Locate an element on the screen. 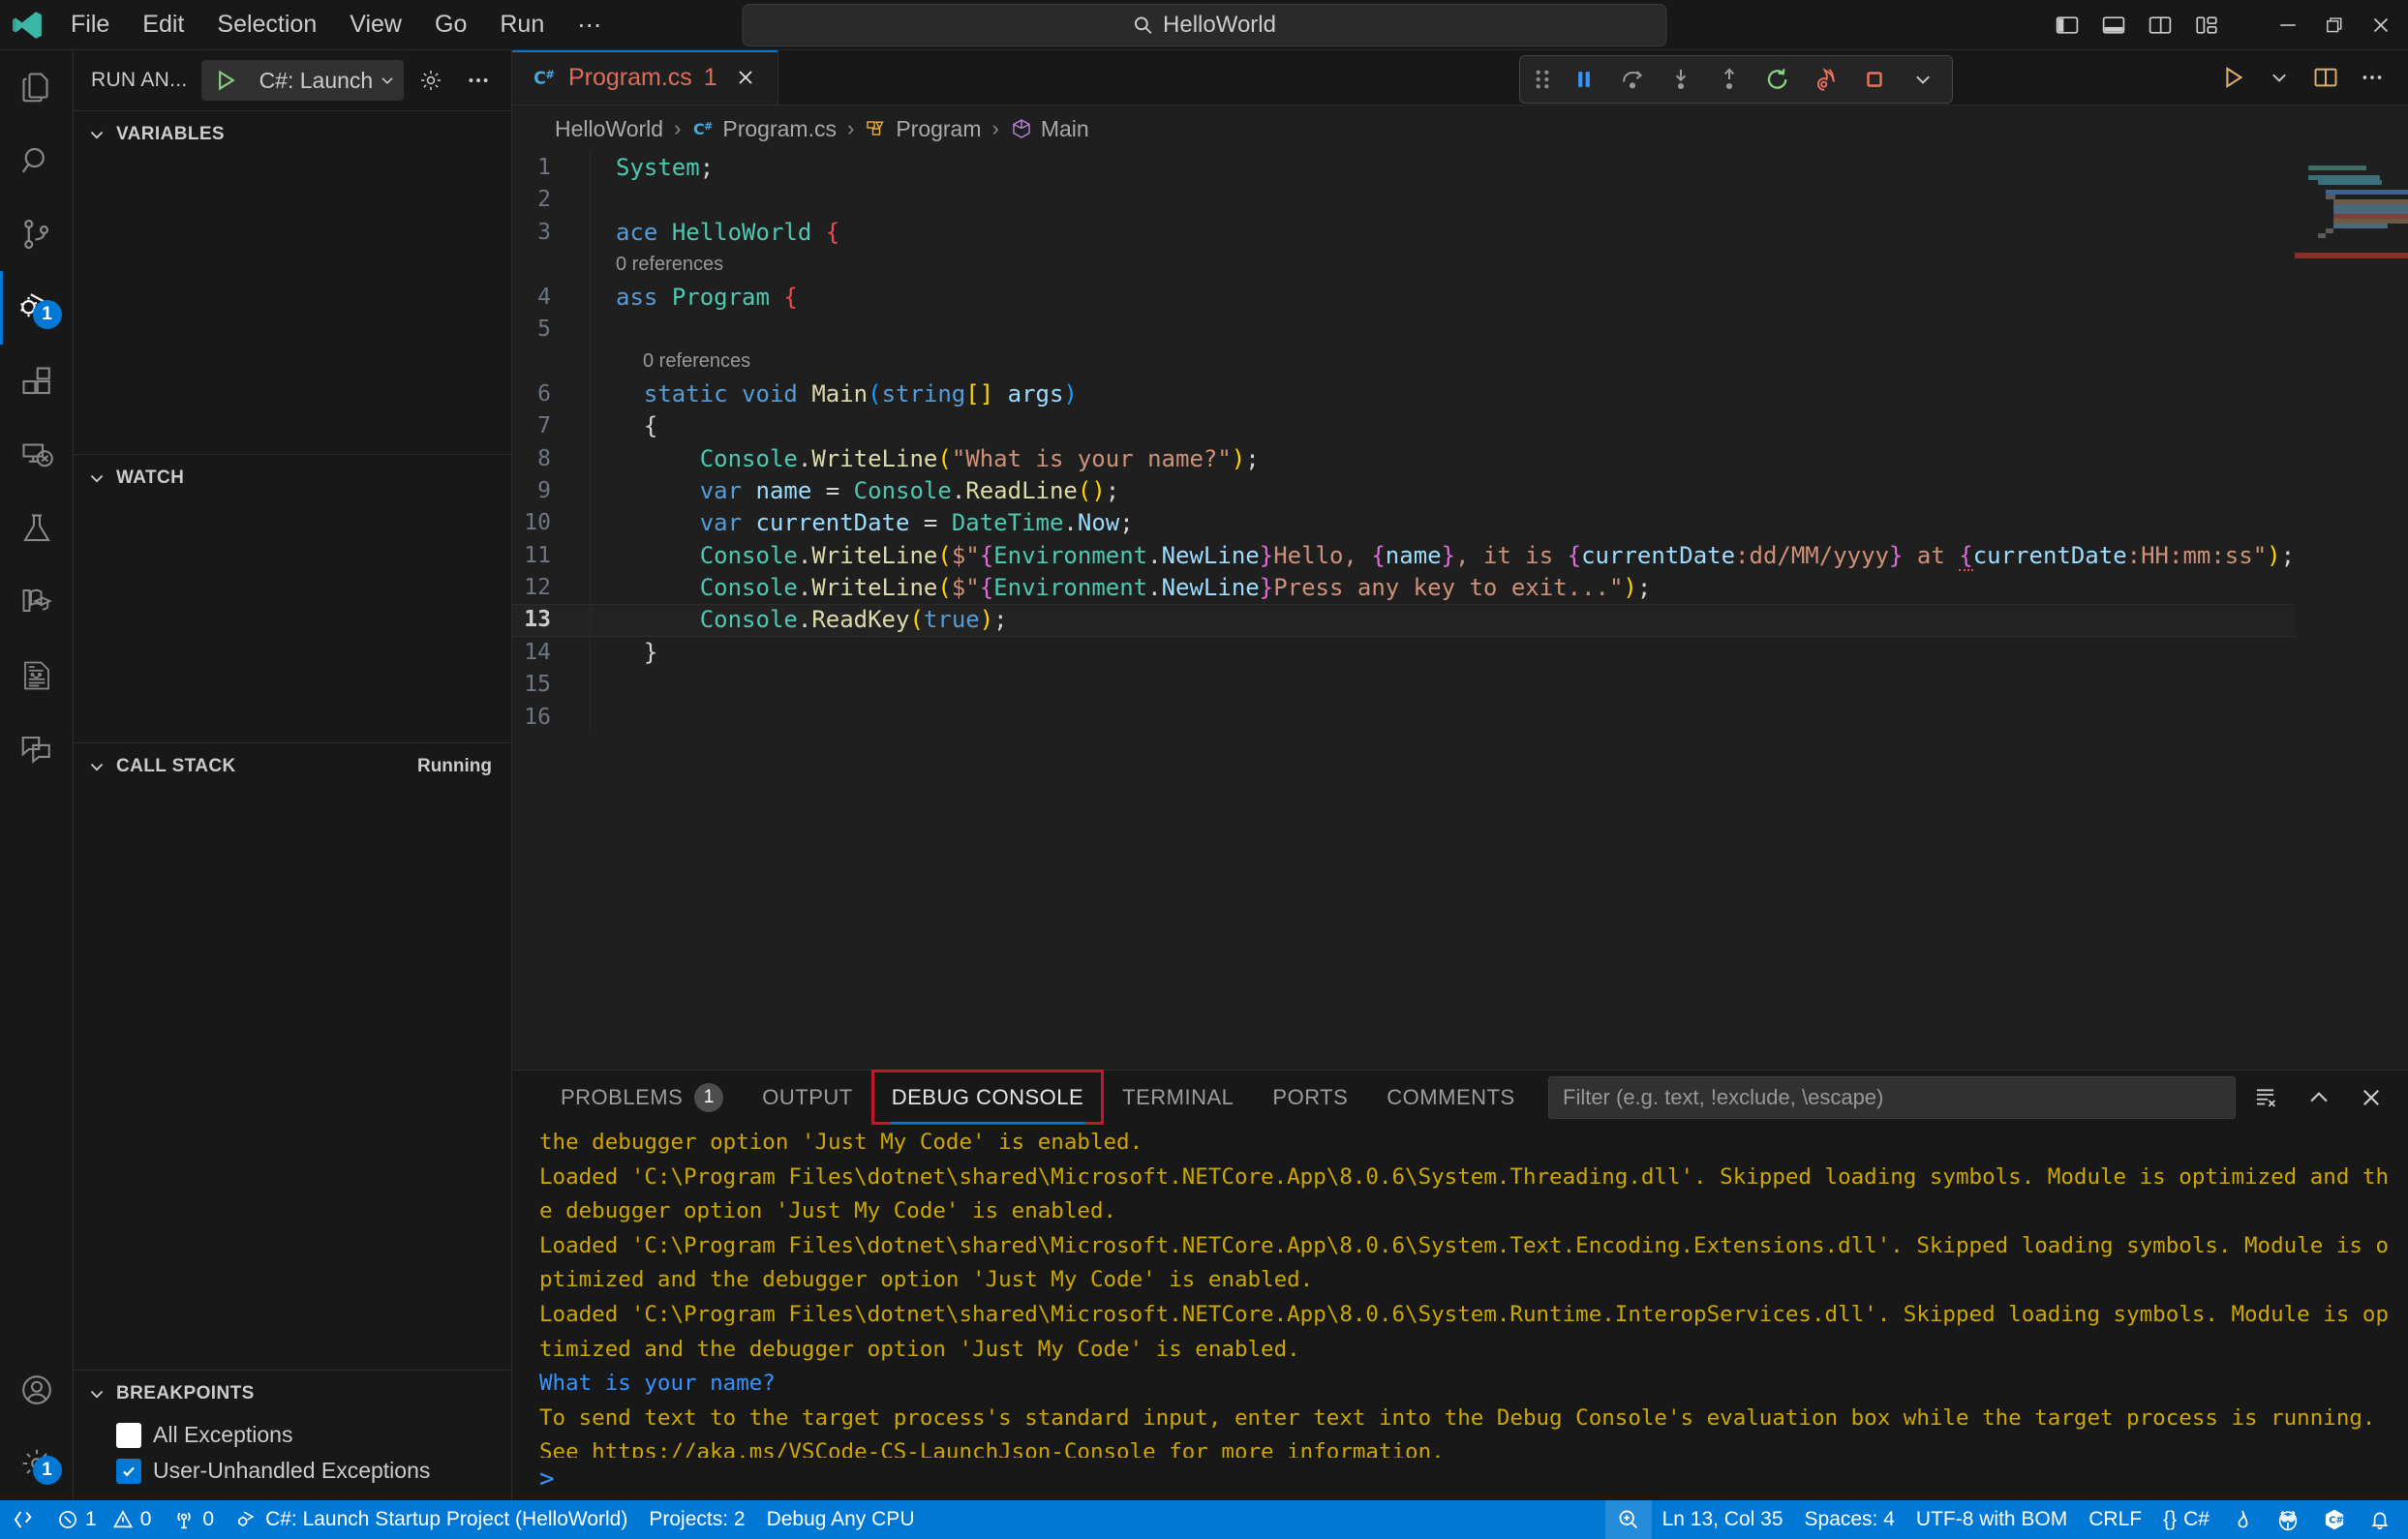  debug-step-over-button is located at coordinates (1633, 79).